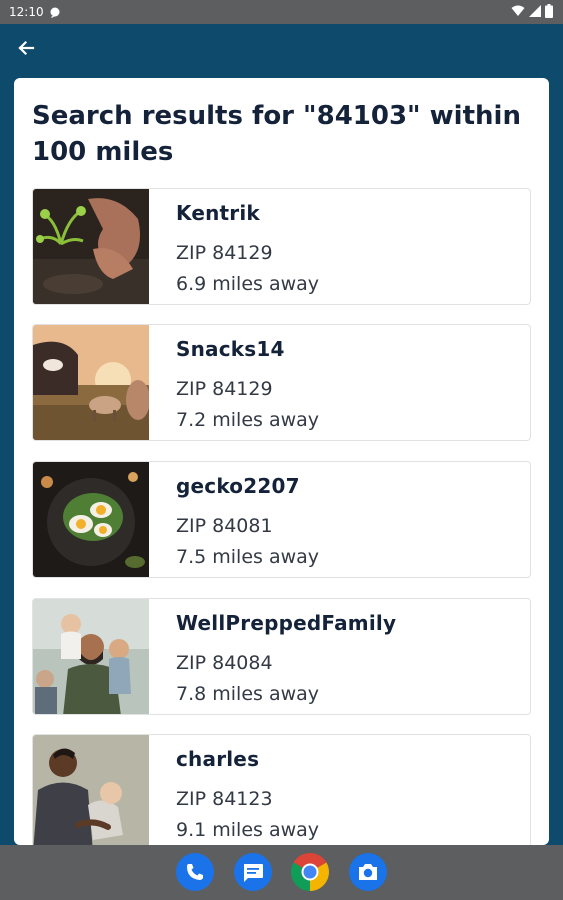 The height and width of the screenshot is (900, 563). Describe the element at coordinates (26, 12) in the screenshot. I see `status-time: 12:10` at that location.